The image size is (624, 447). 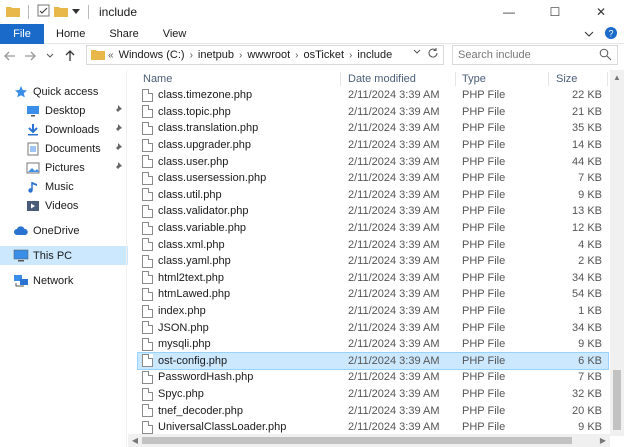 I want to click on file-name: ost-config.php, so click(x=193, y=360).